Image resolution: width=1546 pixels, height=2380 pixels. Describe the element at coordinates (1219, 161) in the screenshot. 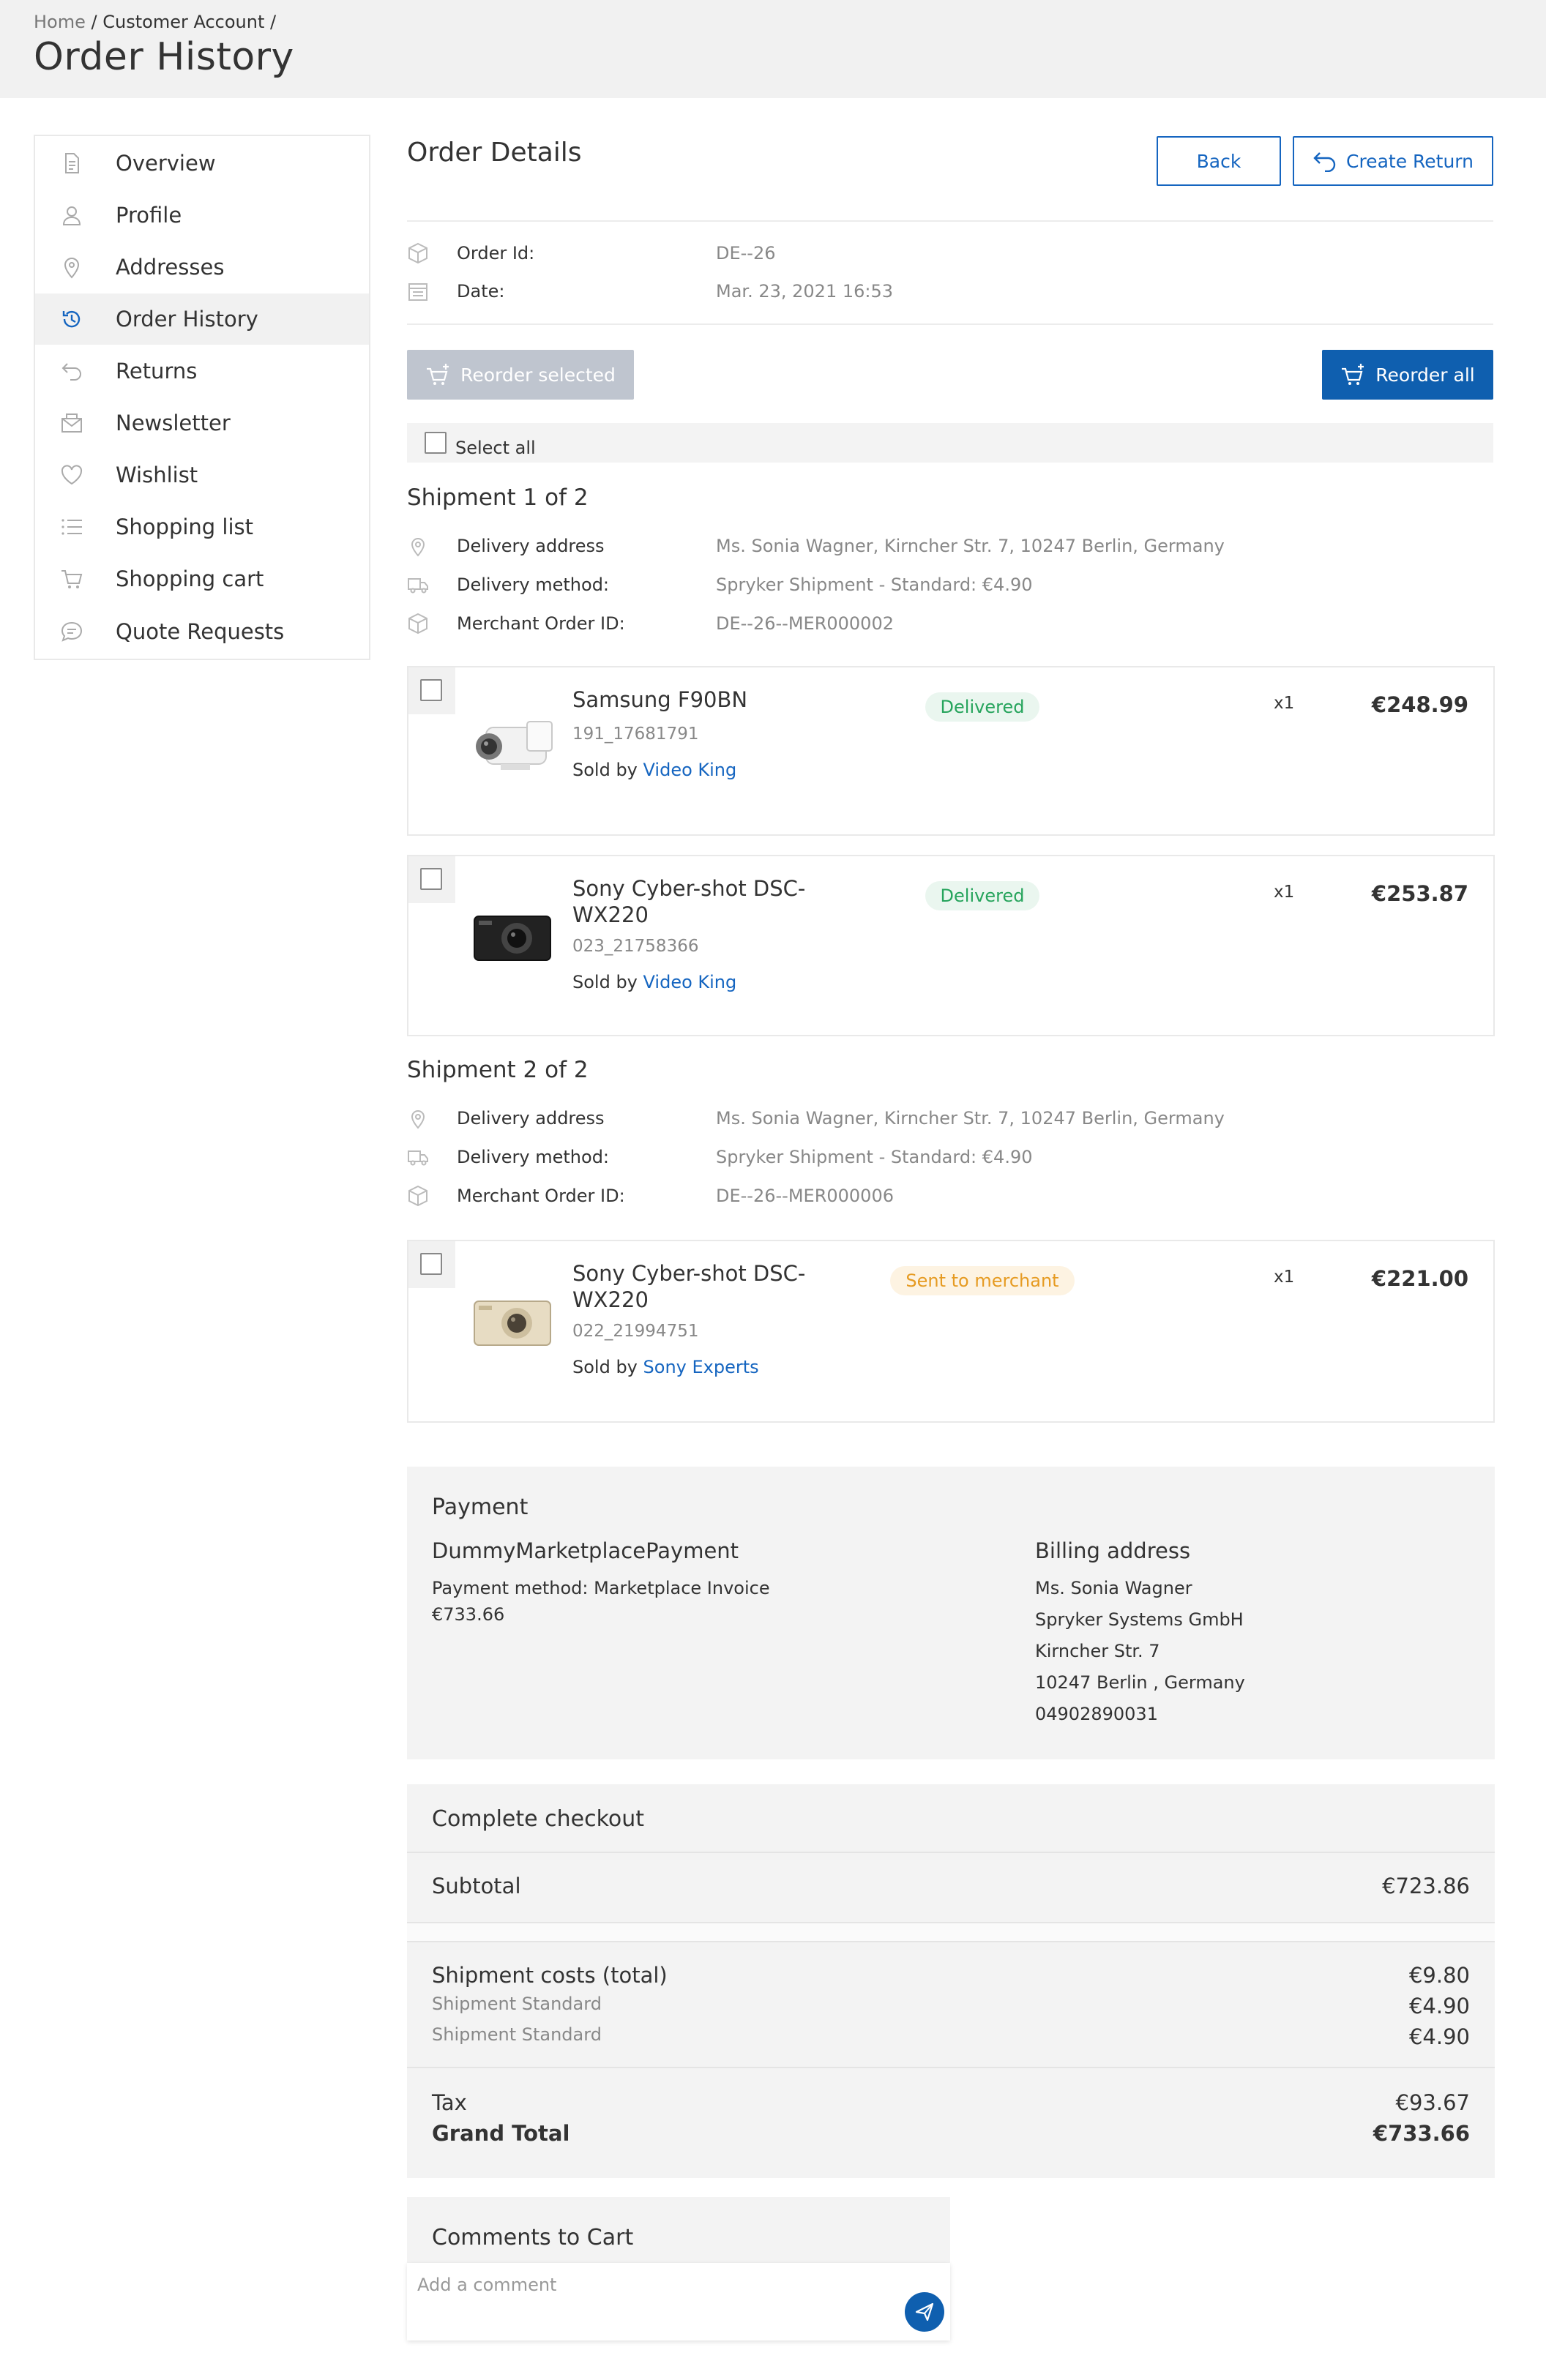

I see `back-button: Back` at that location.